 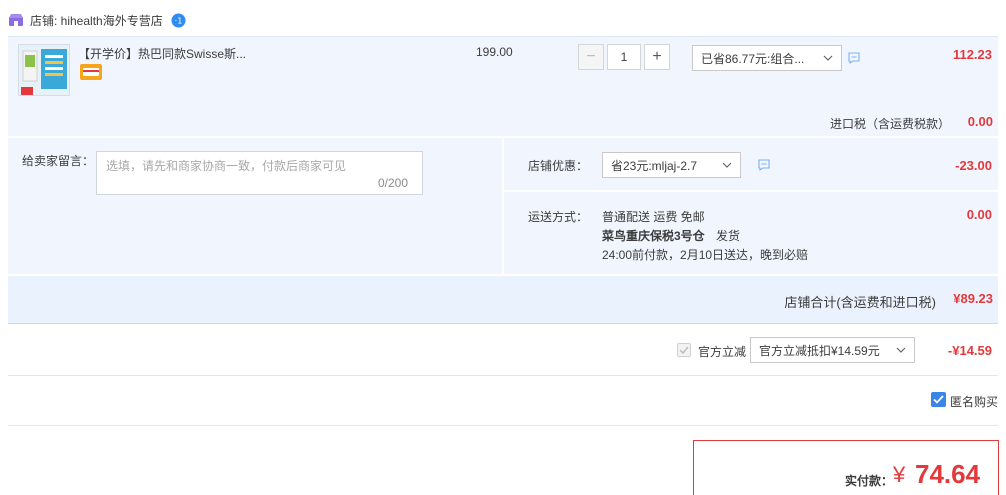 I want to click on shop-coupon-select: 省23元:mljaj-2.7, so click(x=671, y=165).